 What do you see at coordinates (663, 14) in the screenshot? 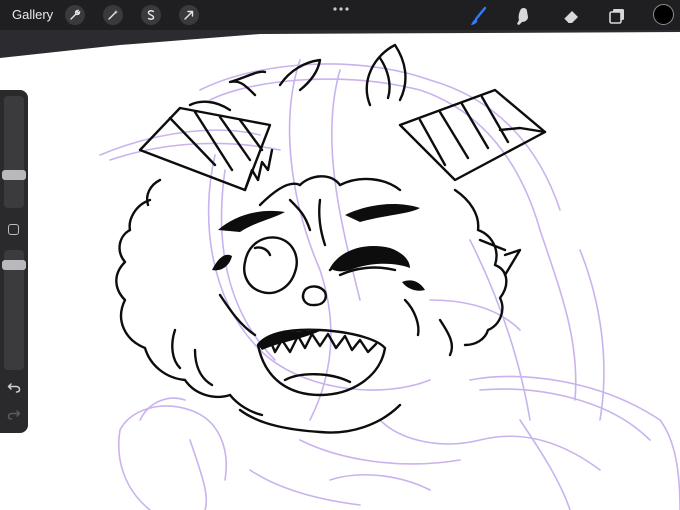
I see `color-swatch-button` at bounding box center [663, 14].